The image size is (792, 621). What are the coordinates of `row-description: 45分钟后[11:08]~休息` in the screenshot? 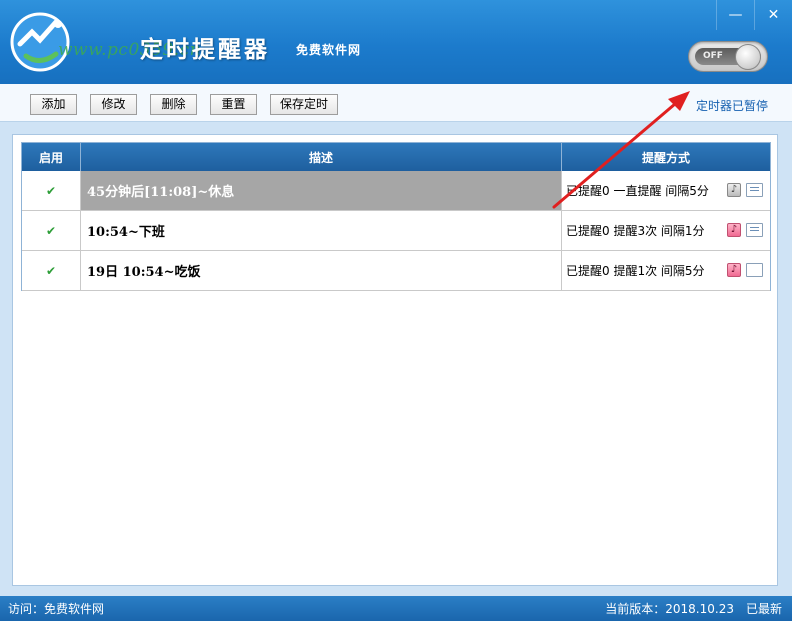 It's located at (321, 190).